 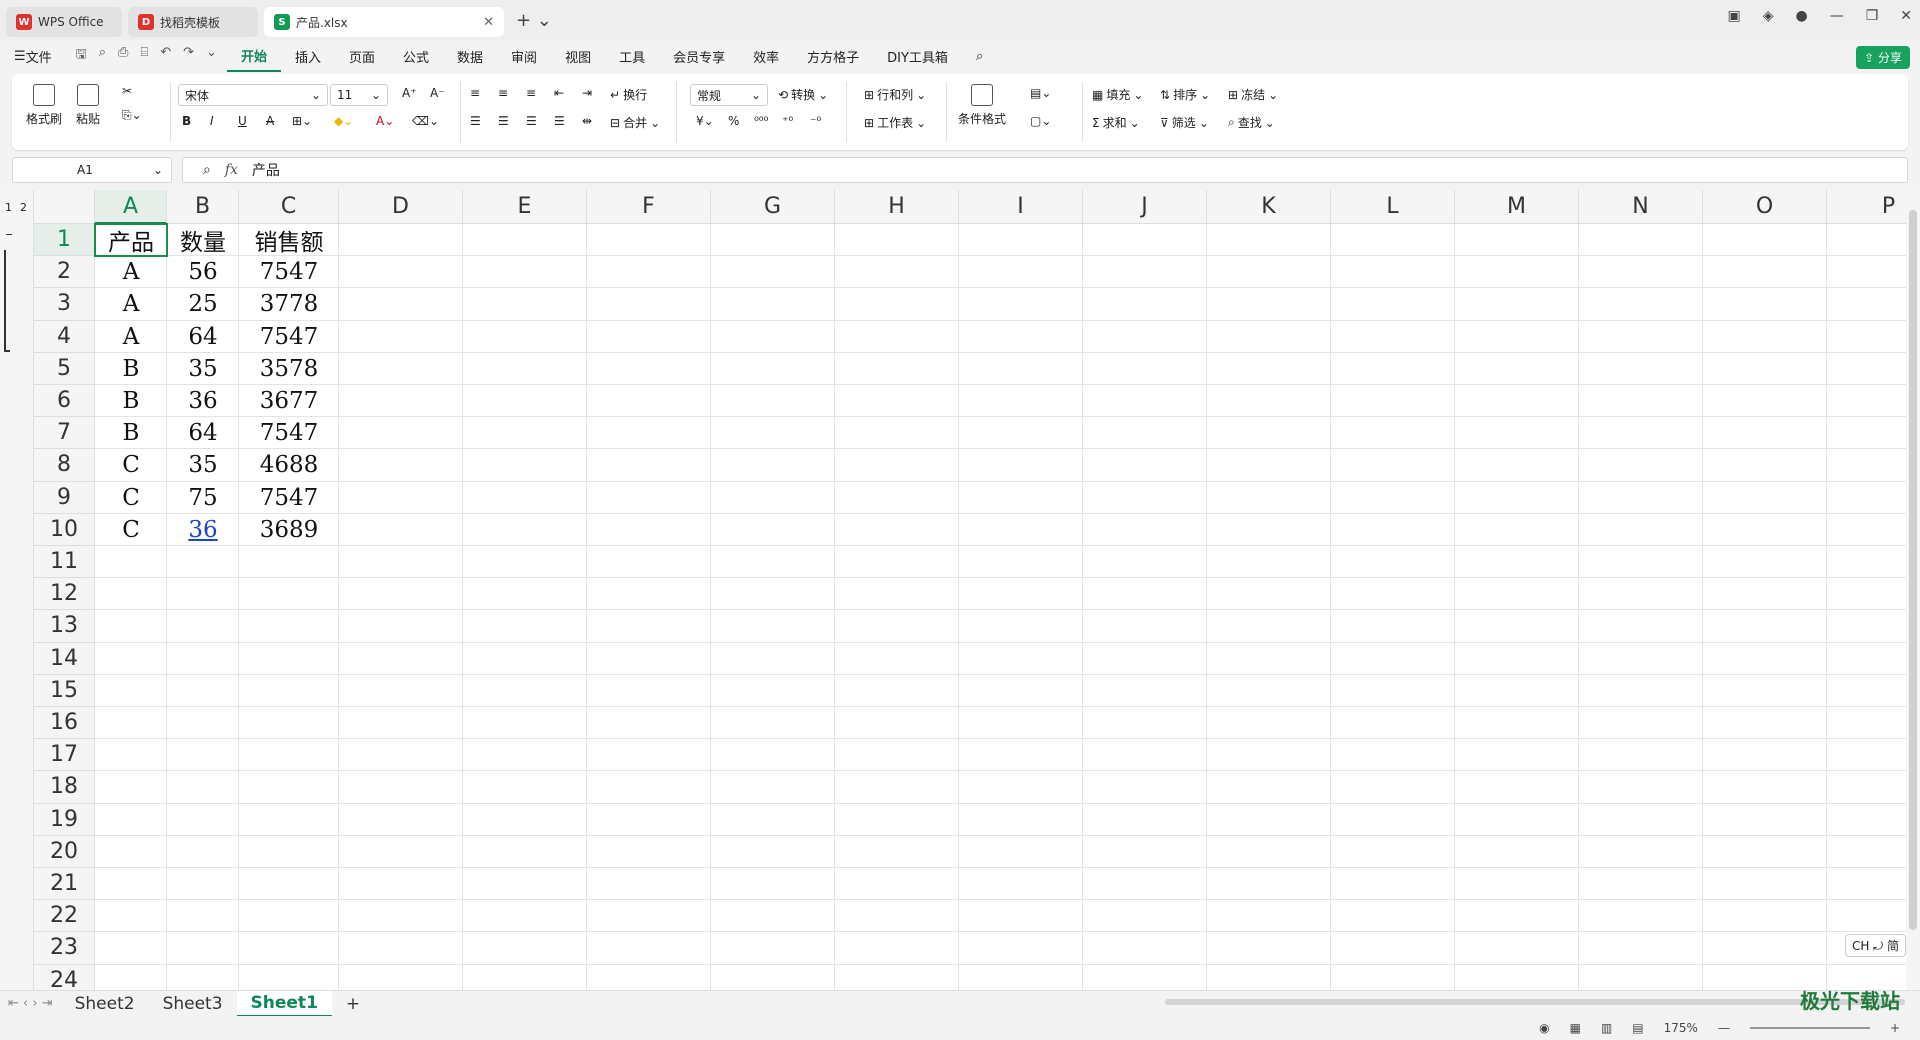 I want to click on wrap-button: ↵ 换行, so click(x=628, y=94).